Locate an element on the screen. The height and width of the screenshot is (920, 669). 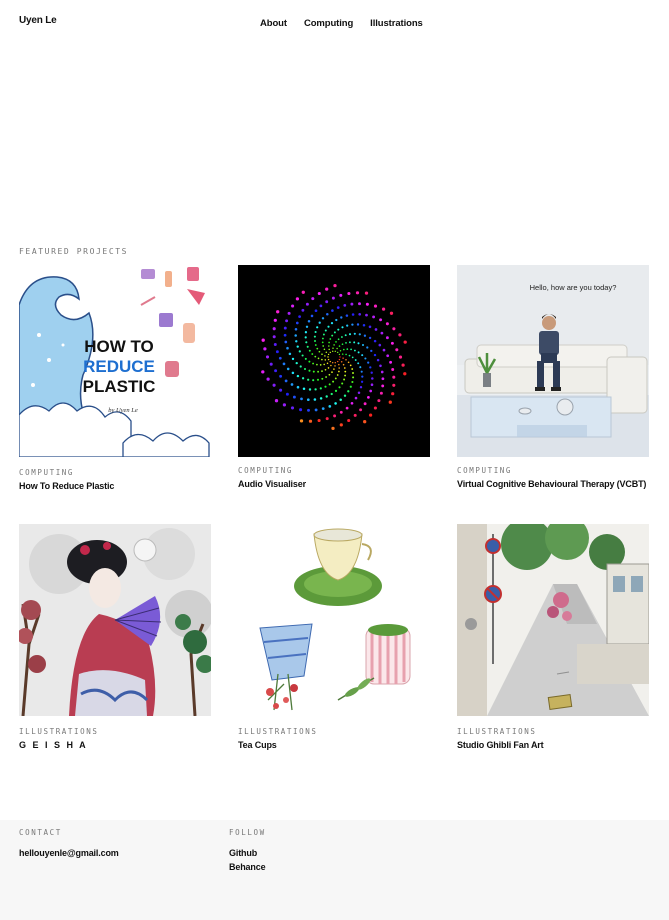
project-thumbnail-plastic: HOW TO REDUCE PLASTIC by Uyen Le is located at coordinates (115, 361).